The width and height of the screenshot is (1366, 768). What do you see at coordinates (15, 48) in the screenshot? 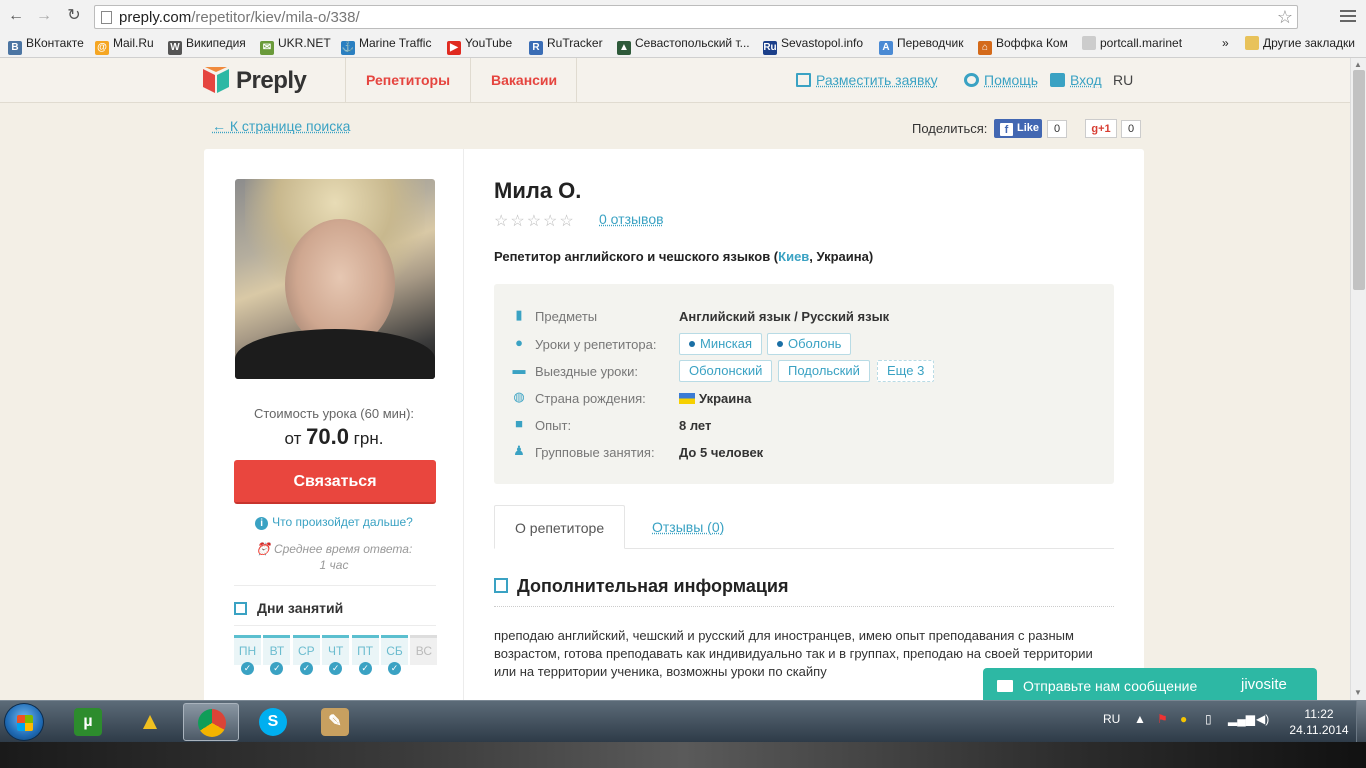
I see `vk-icon: B` at bounding box center [15, 48].